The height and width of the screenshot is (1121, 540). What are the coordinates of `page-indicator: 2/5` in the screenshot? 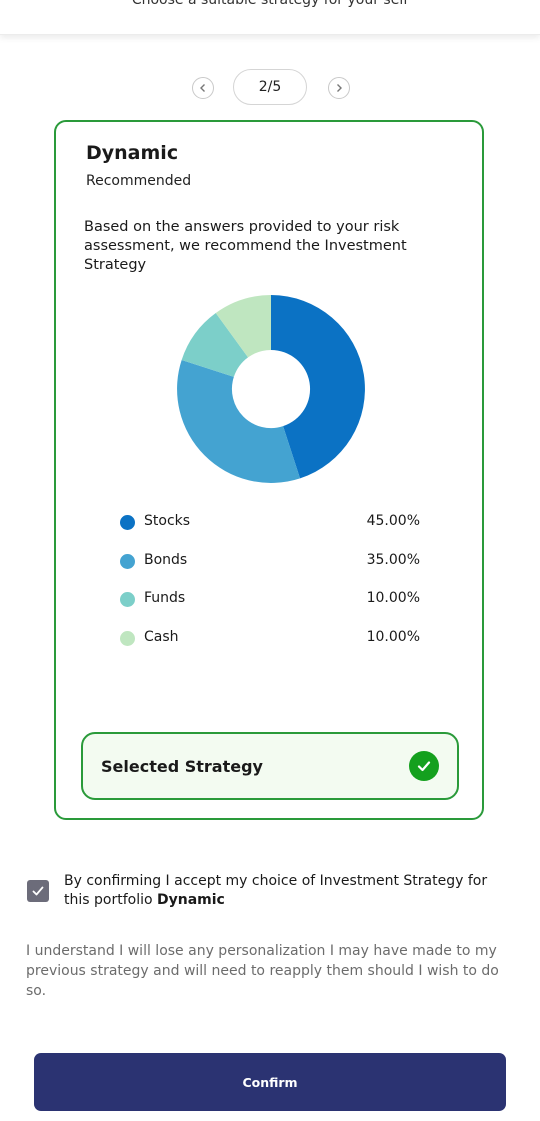 It's located at (270, 87).